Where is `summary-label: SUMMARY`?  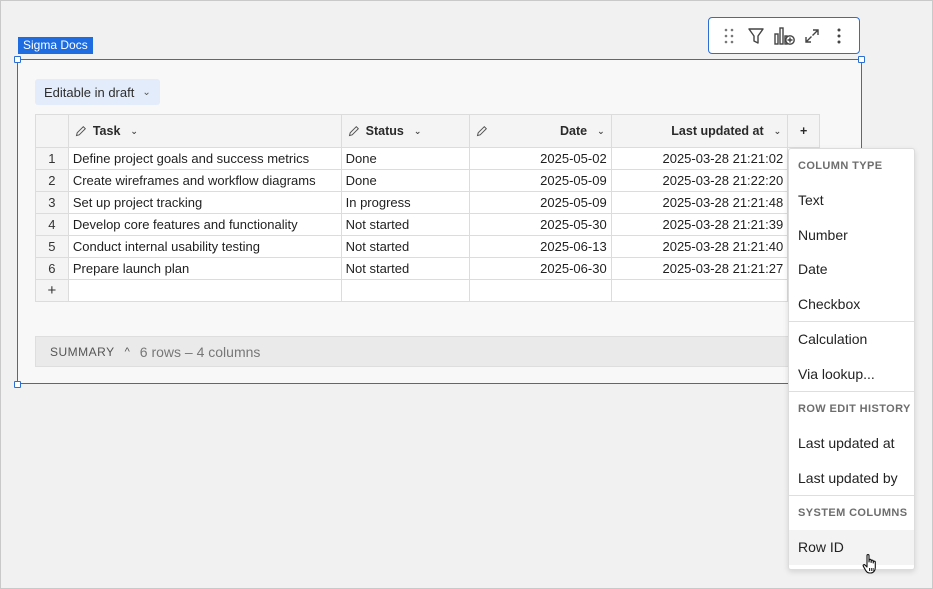 summary-label: SUMMARY is located at coordinates (82, 351).